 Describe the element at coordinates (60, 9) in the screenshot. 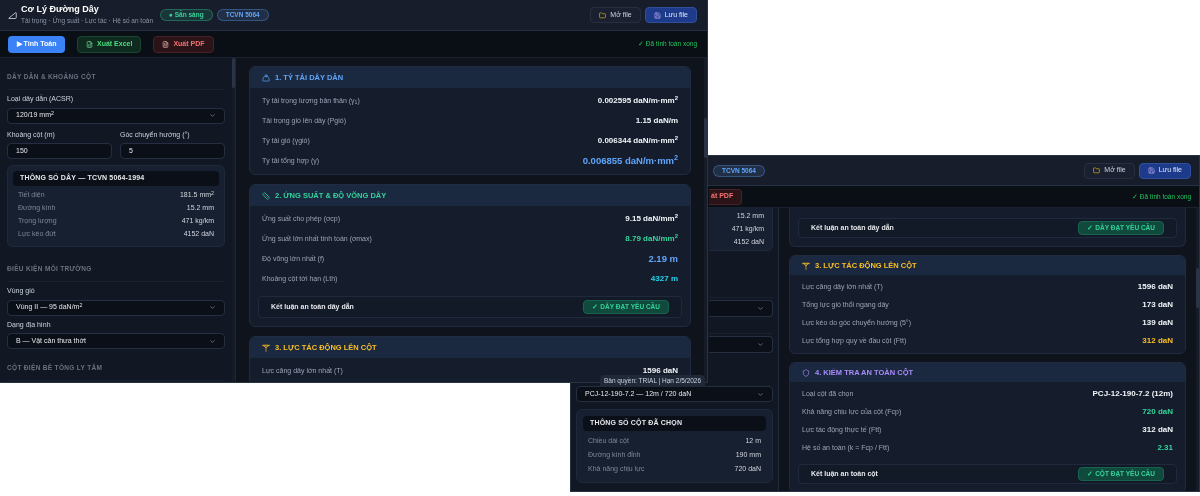

I see `app-title: Cơ Lý Đường Dây` at that location.